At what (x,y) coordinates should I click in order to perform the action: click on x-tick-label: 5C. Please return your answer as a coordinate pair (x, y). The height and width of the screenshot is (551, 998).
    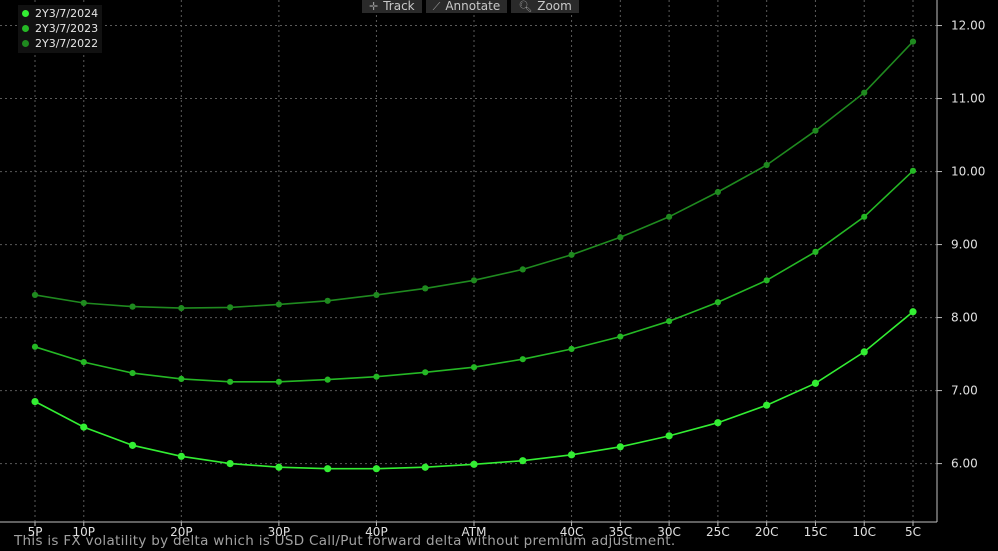
    Looking at the image, I should click on (913, 532).